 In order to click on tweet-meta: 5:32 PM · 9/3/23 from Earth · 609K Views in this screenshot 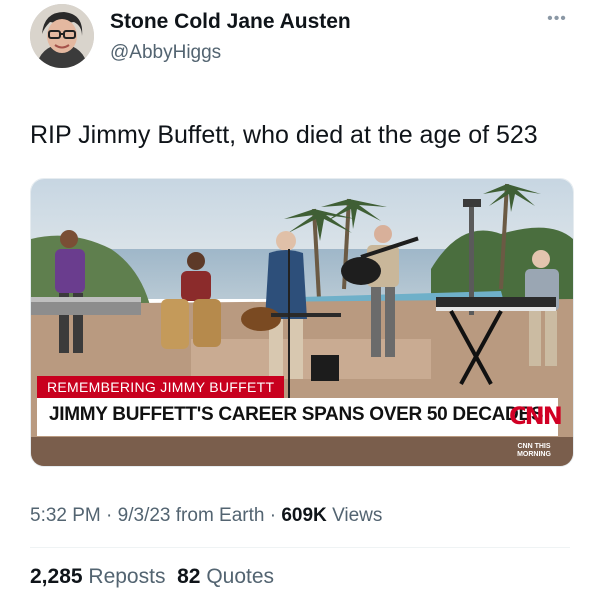, I will do `click(206, 516)`.